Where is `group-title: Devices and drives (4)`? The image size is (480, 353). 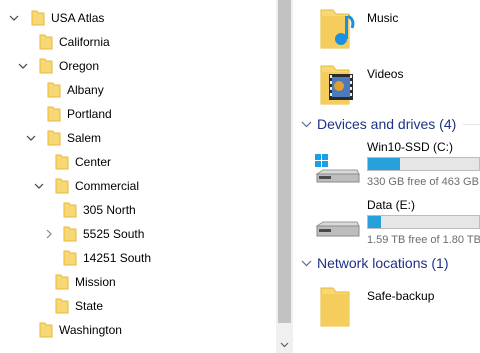 group-title: Devices and drives (4) is located at coordinates (387, 124).